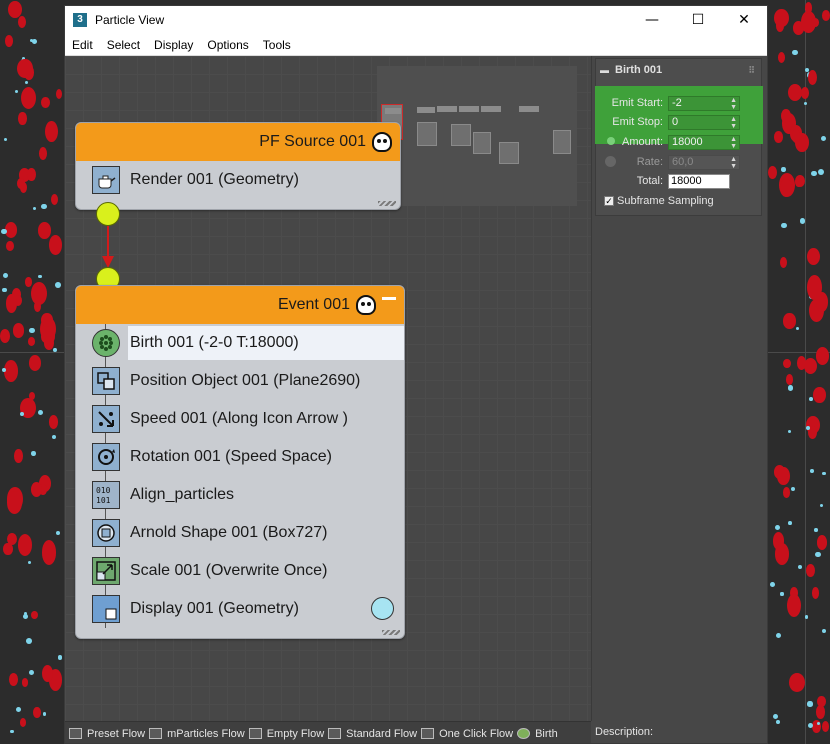 This screenshot has width=830, height=744. What do you see at coordinates (197, 734) in the screenshot?
I see `depot-item: mParticles Flow` at bounding box center [197, 734].